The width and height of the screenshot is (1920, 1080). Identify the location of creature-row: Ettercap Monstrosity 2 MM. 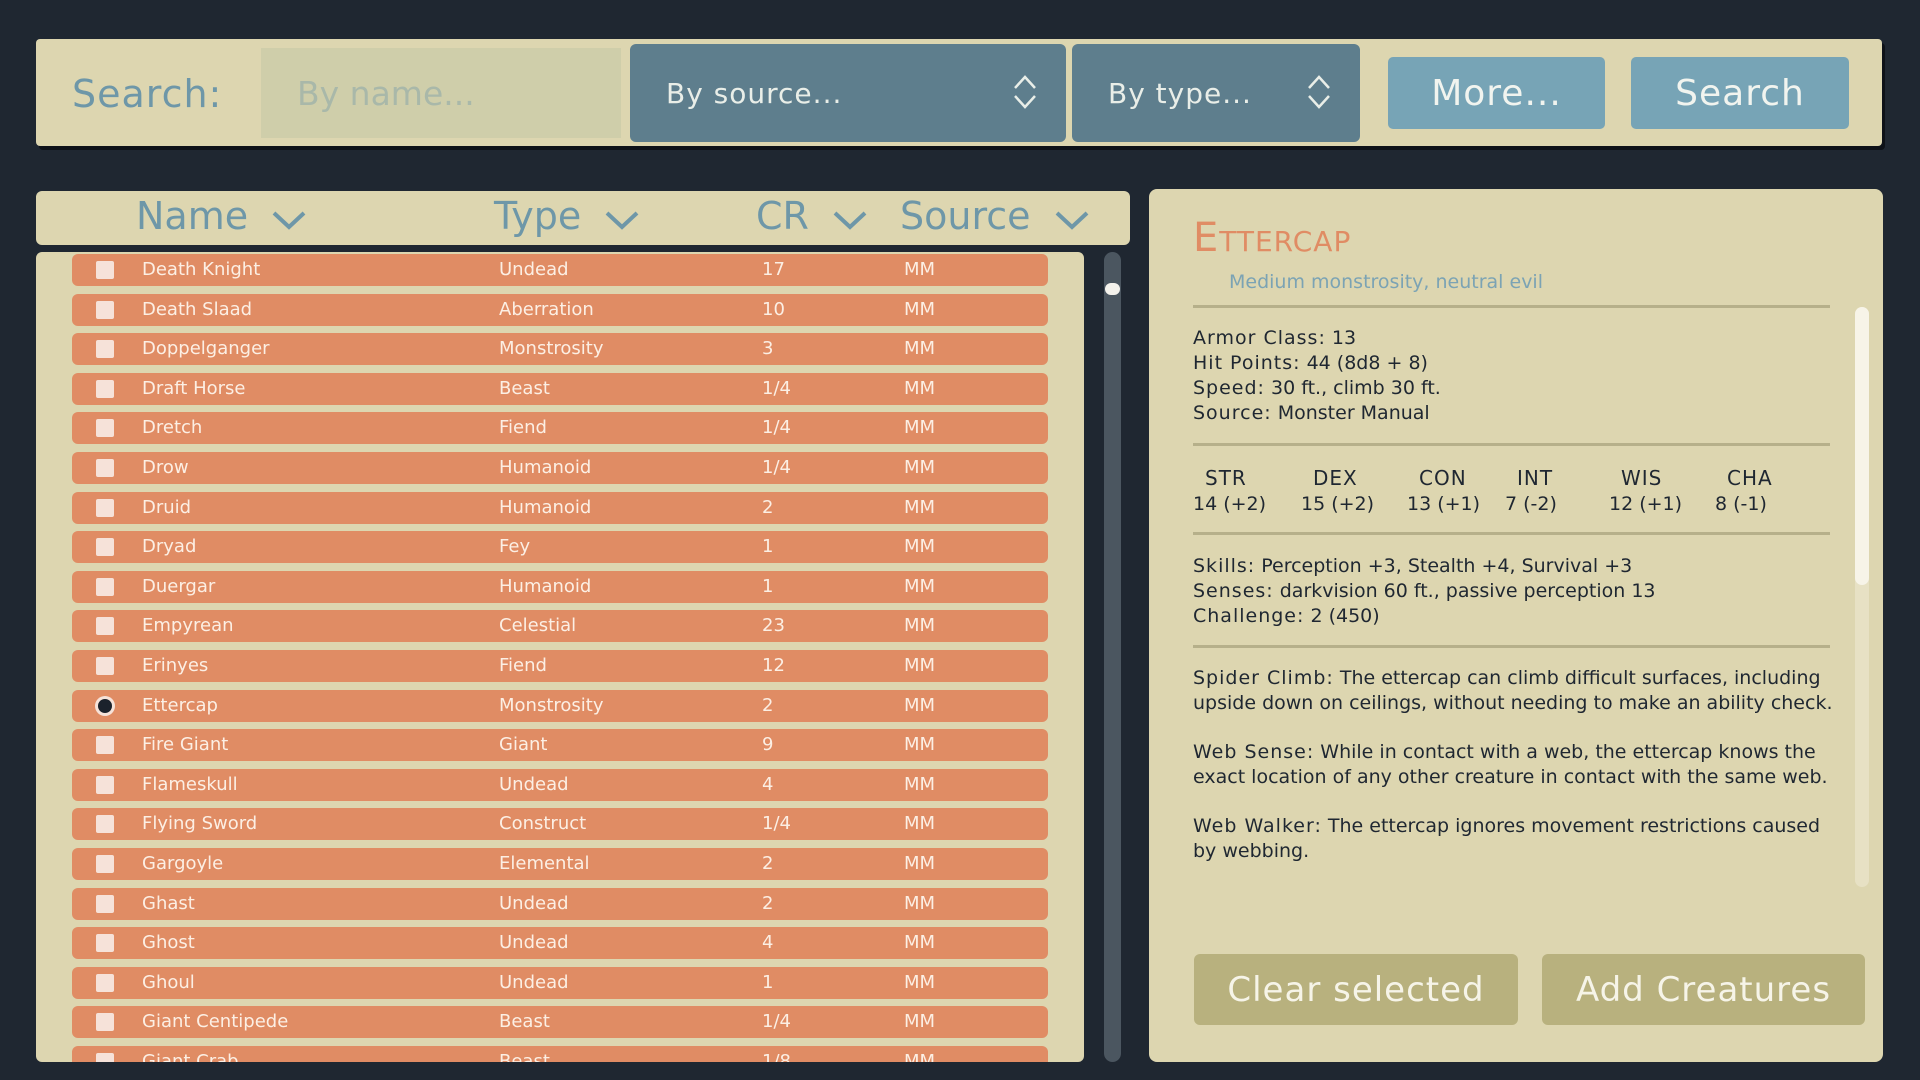
(560, 705).